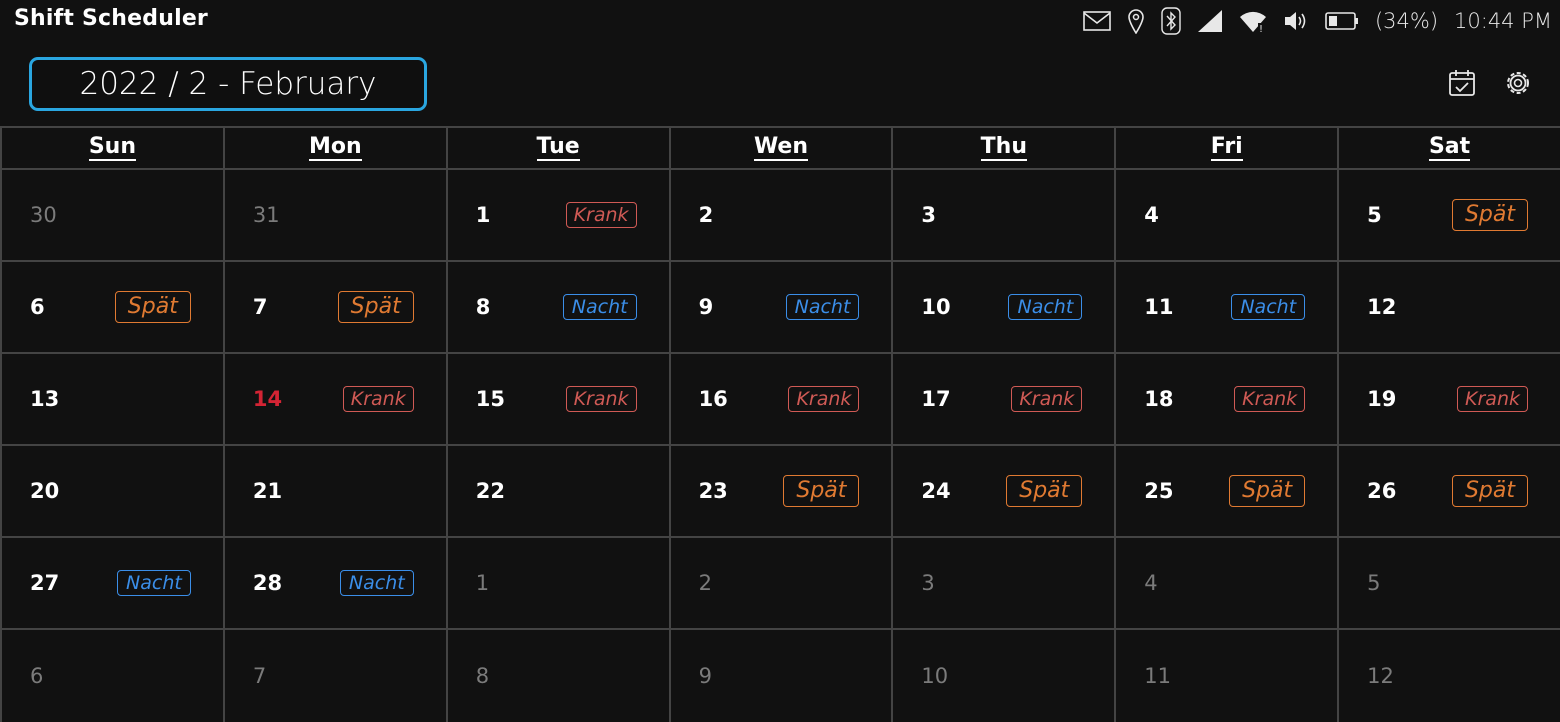  Describe the element at coordinates (45, 491) in the screenshot. I see `day-number: 20` at that location.